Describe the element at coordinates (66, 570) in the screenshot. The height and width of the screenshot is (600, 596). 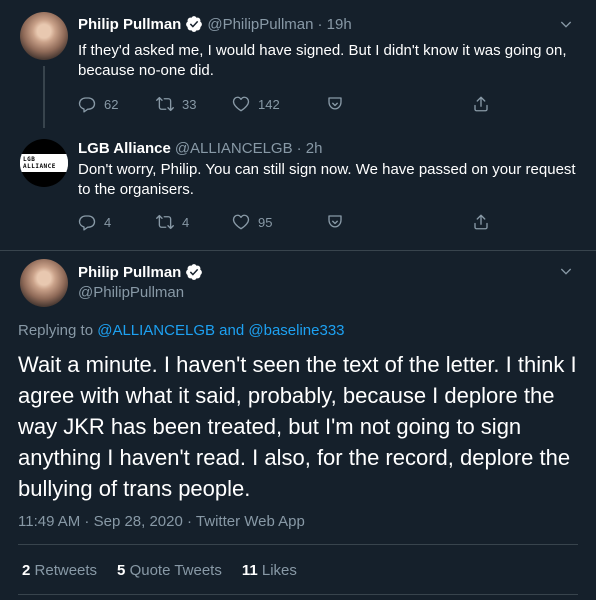
I see `retweets-label: Retweets` at that location.